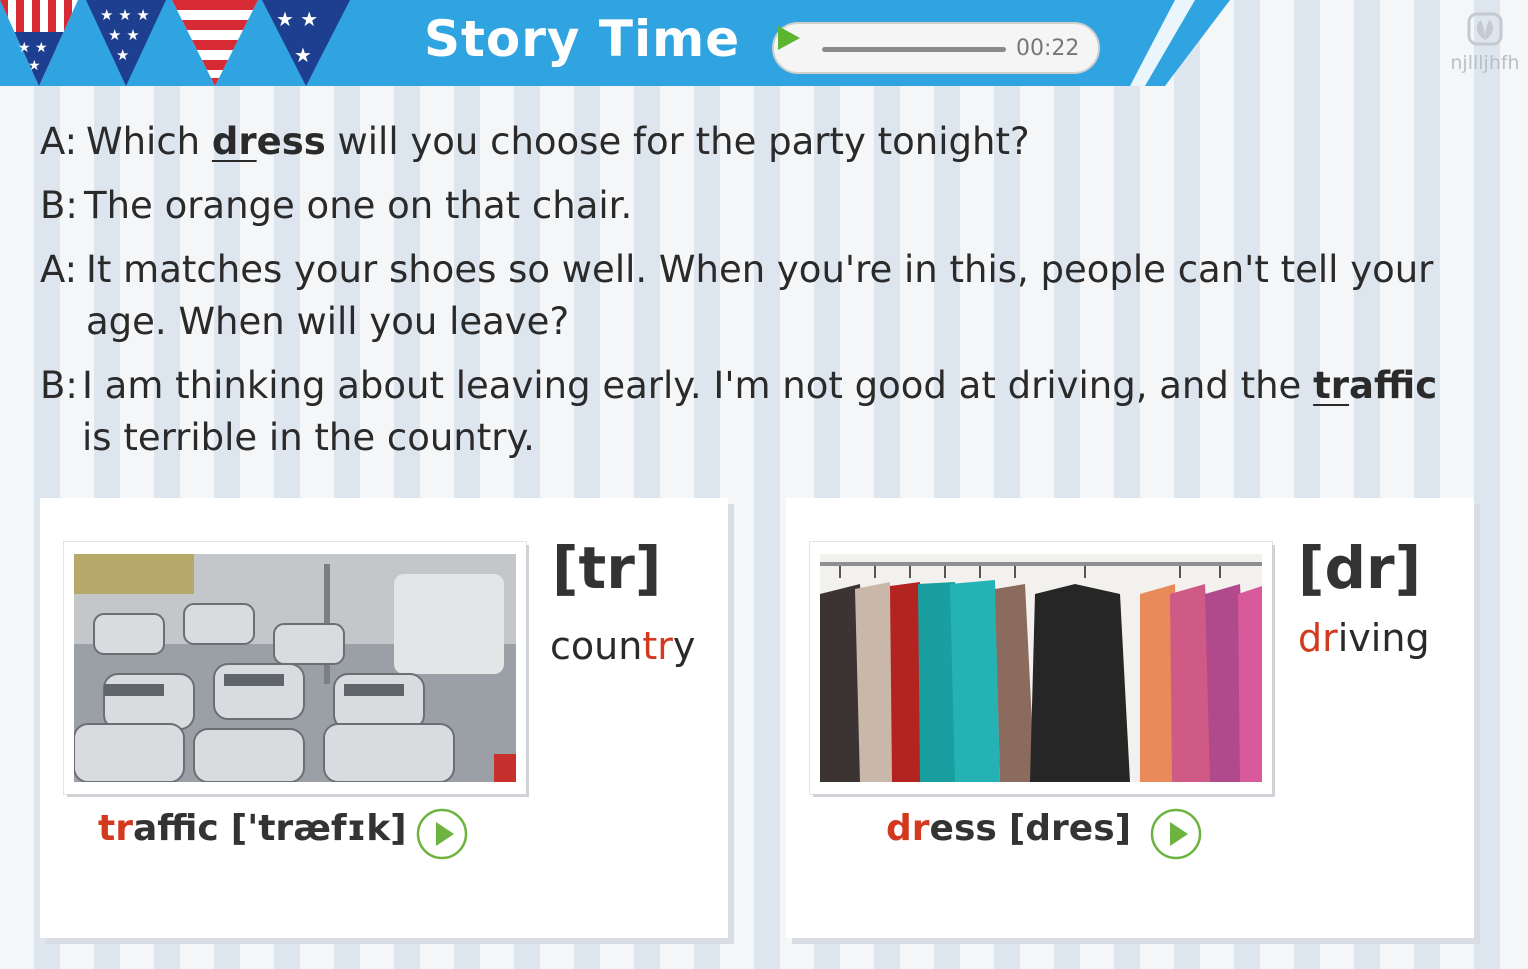 The image size is (1528, 969). I want to click on word-highlight: dr, so click(908, 828).